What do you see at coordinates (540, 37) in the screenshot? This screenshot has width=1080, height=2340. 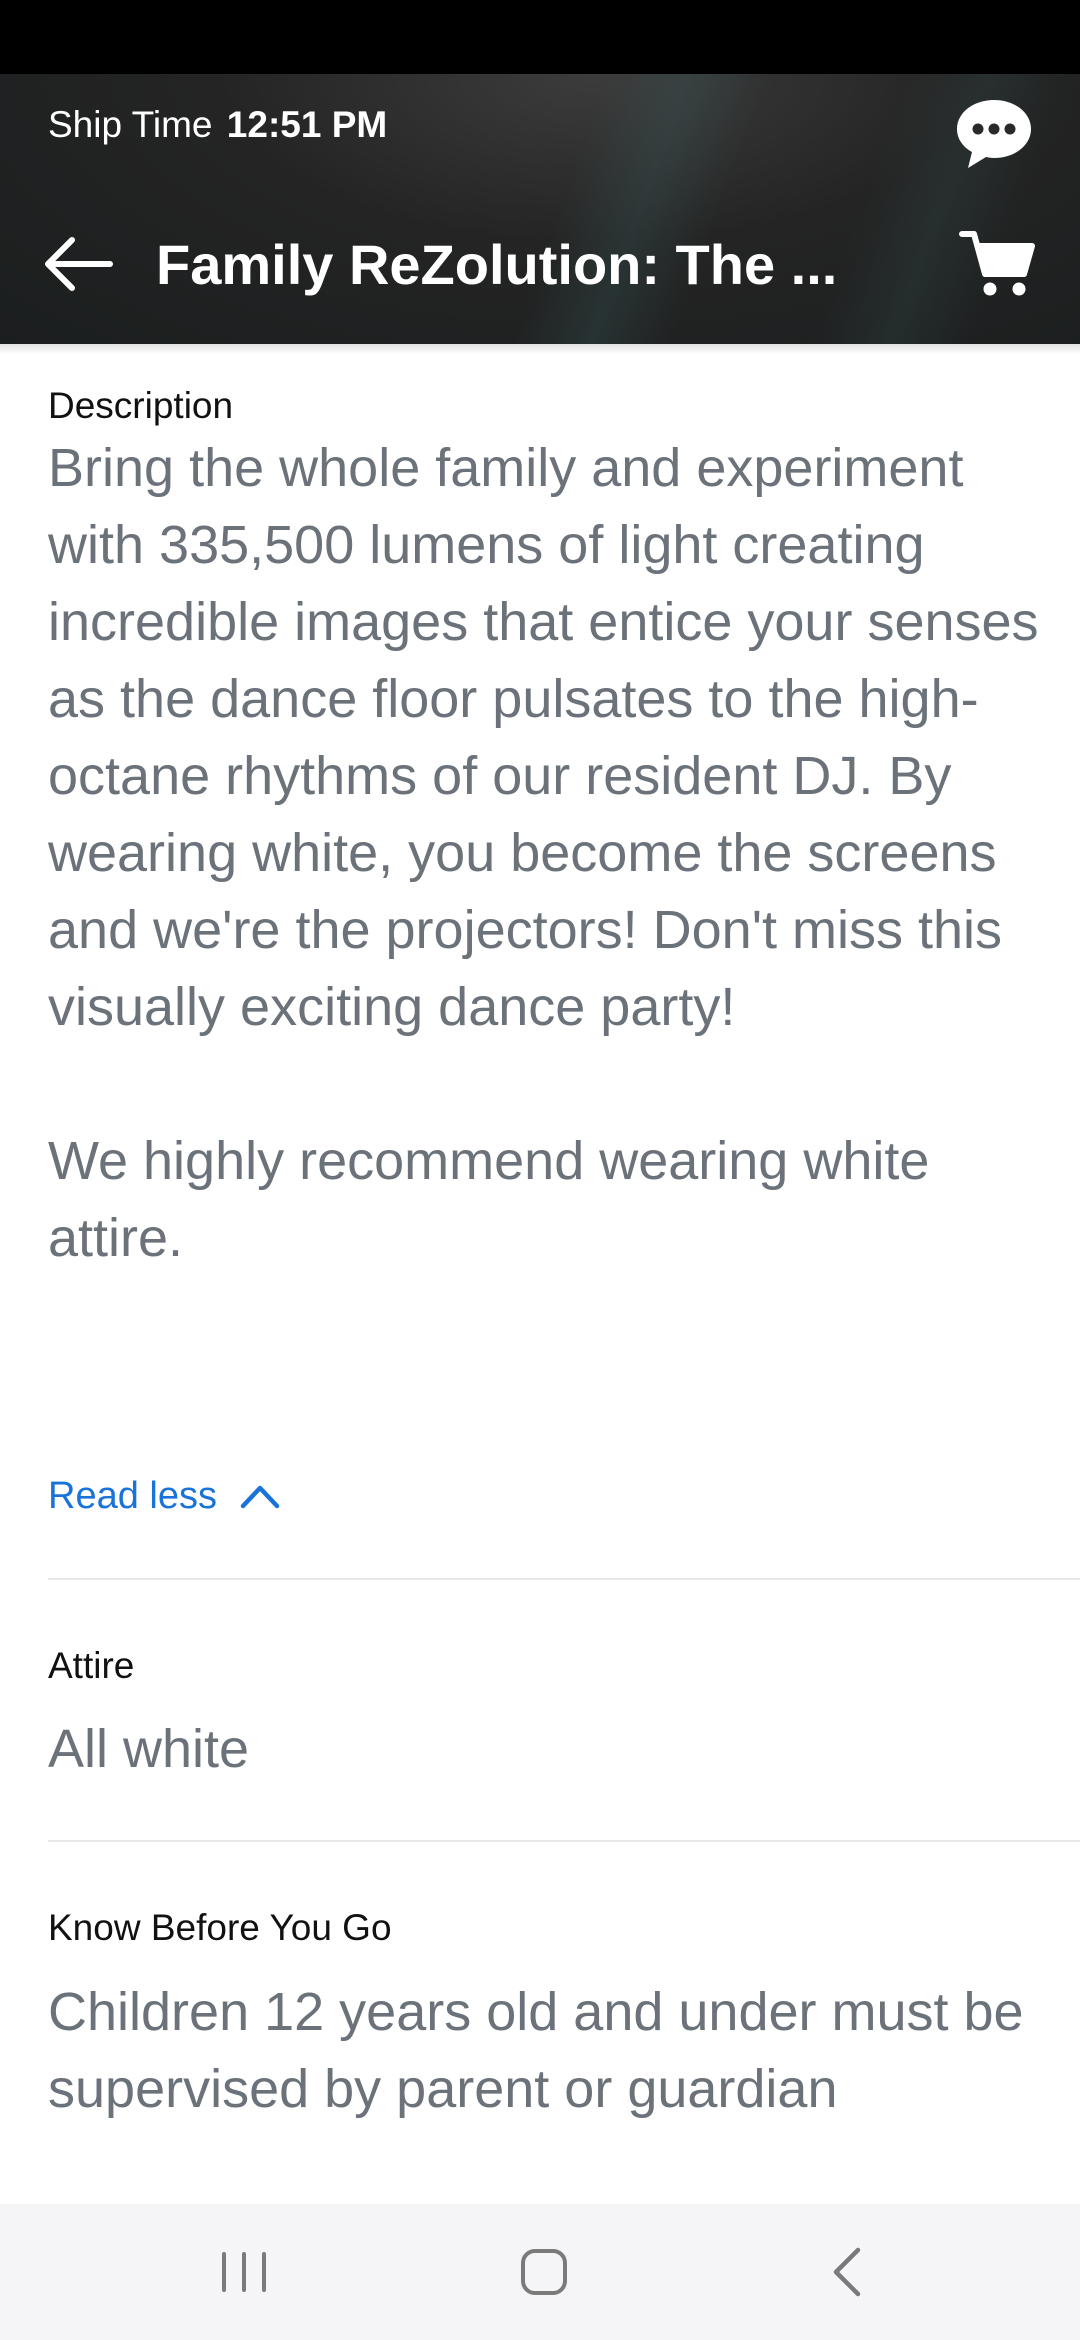 I see `status-bar` at bounding box center [540, 37].